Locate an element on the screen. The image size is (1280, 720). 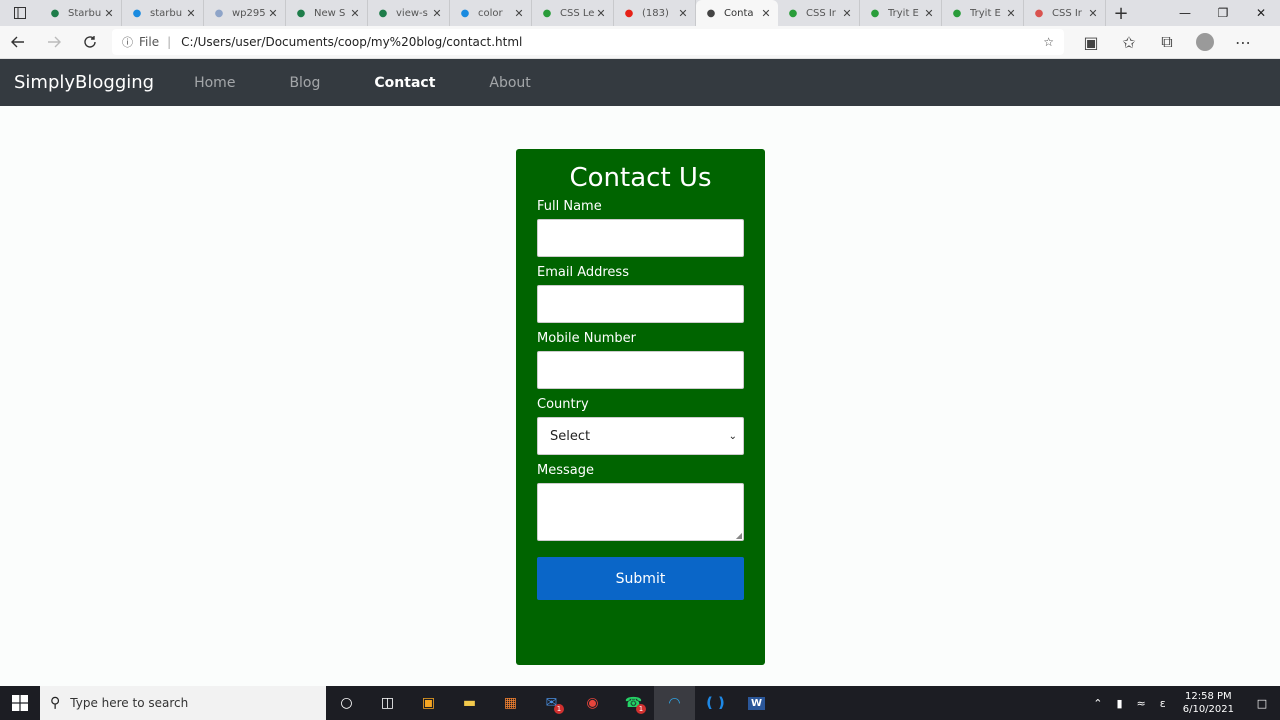
restore-button: ❐ is located at coordinates (1223, 13).